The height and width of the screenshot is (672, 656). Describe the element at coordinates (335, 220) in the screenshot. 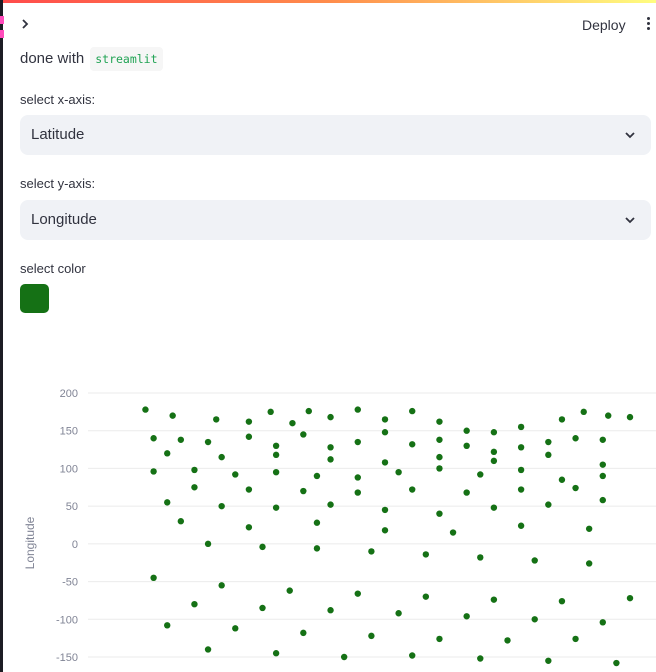

I see `y-axis-select: Longitude` at that location.